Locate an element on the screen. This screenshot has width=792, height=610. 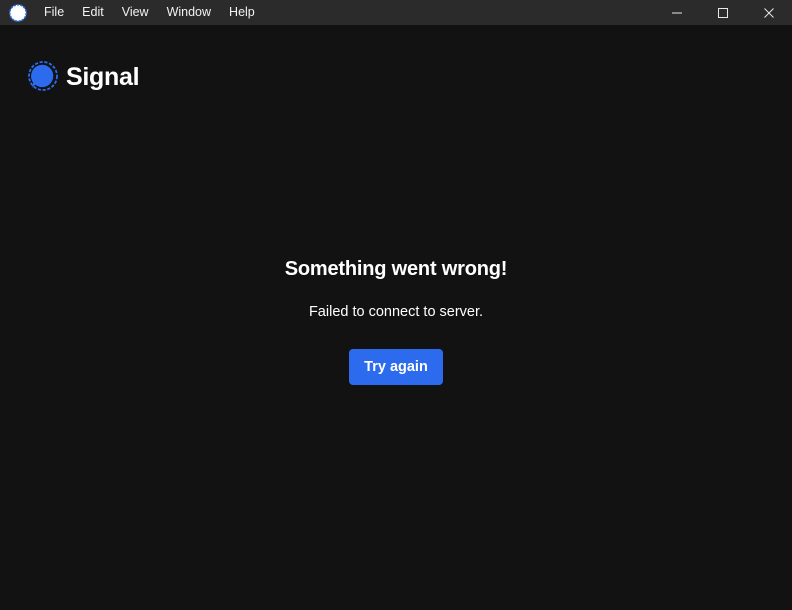
minimize-button is located at coordinates (677, 12).